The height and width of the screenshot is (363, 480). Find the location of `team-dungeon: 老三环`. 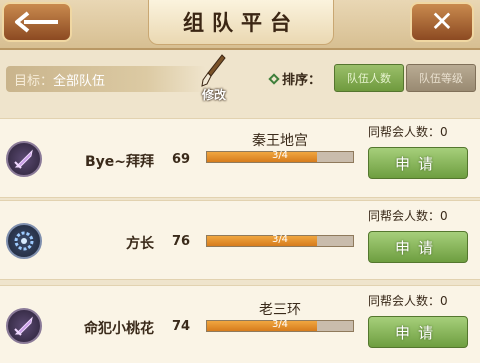

team-dungeon: 老三环 is located at coordinates (280, 310).